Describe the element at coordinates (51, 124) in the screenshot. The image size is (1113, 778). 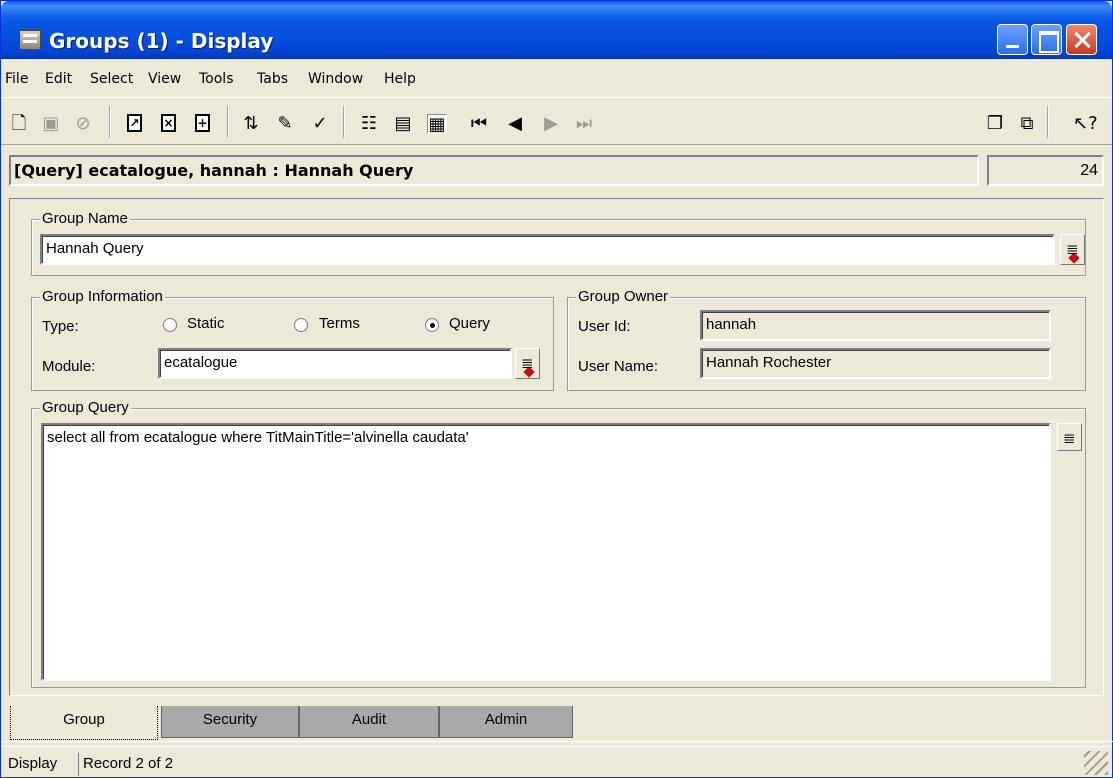
I see `save-icon: ▣` at that location.